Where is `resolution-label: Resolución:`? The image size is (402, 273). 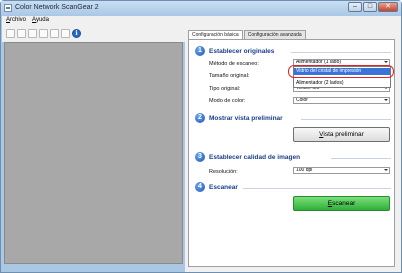 resolution-label: Resolución: is located at coordinates (223, 172).